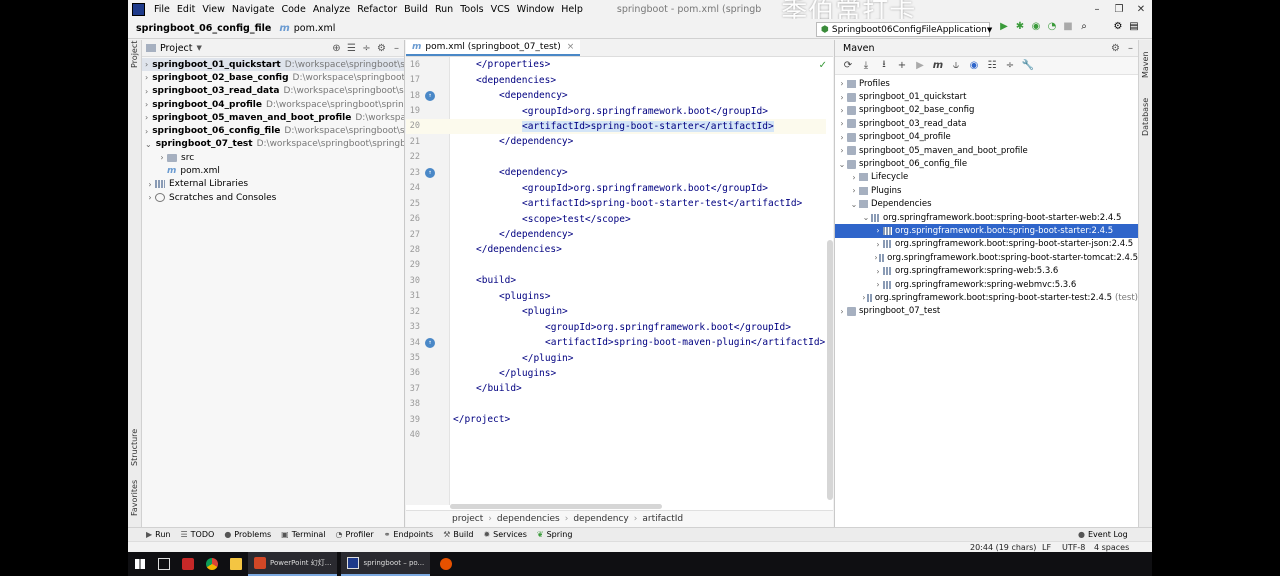  I want to click on skip-tests-icon: ◉, so click(974, 65).